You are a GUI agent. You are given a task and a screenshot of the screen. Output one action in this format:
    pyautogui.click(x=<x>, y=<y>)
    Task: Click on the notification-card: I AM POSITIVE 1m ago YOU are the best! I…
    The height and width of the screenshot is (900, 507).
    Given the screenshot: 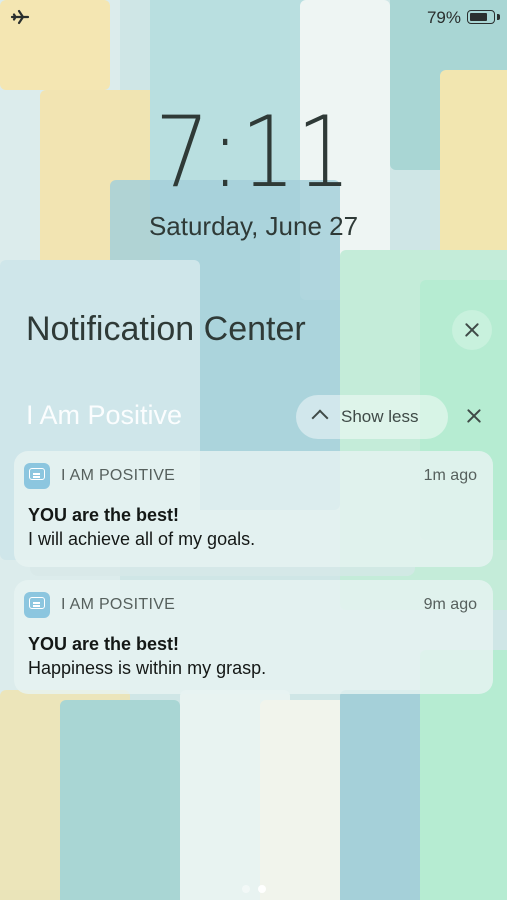 What is the action you would take?
    pyautogui.click(x=253, y=509)
    